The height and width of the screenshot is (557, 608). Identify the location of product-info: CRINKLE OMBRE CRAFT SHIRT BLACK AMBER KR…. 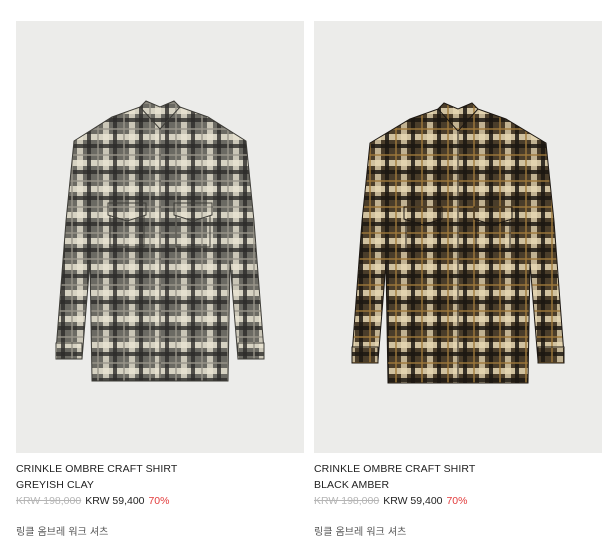
(458, 499).